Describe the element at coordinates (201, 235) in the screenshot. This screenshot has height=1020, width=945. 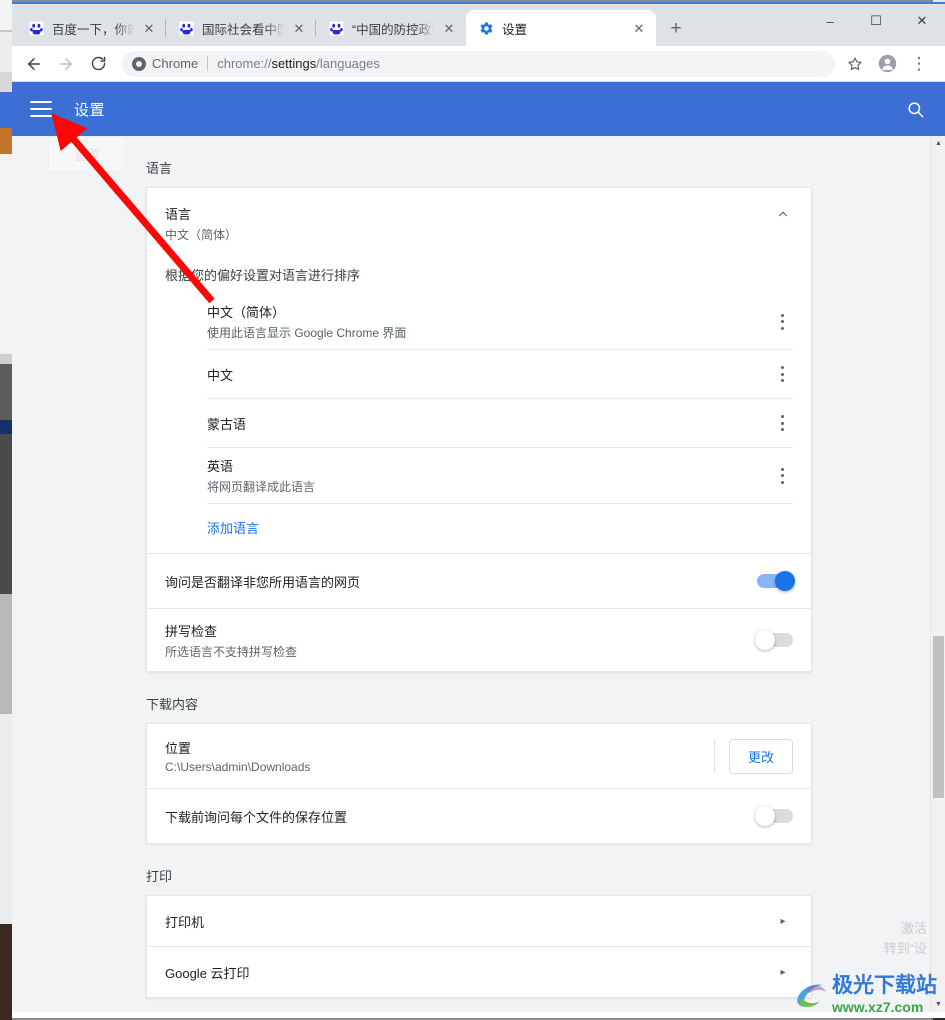
I see `language-collapse-value: 中文（简体）` at that location.